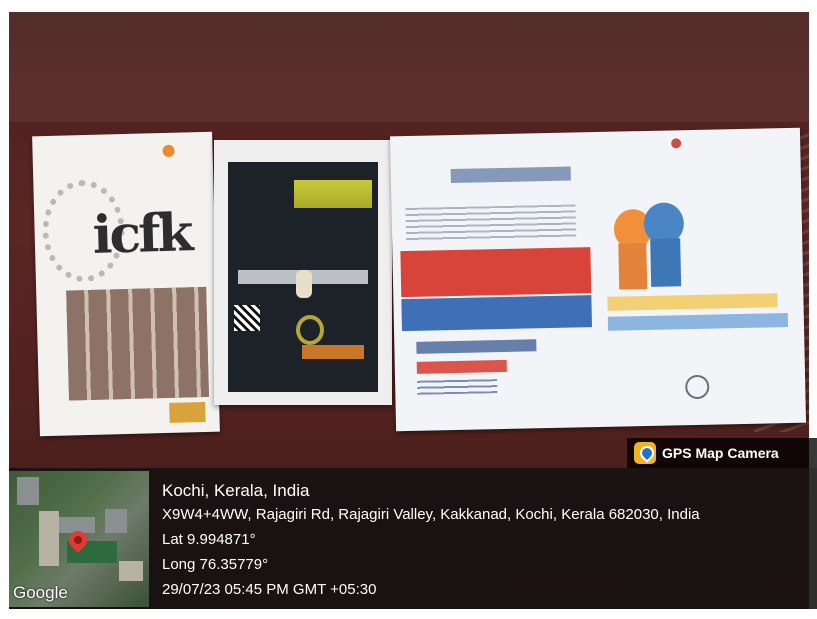  I want to click on poster-headline-block, so click(333, 194).